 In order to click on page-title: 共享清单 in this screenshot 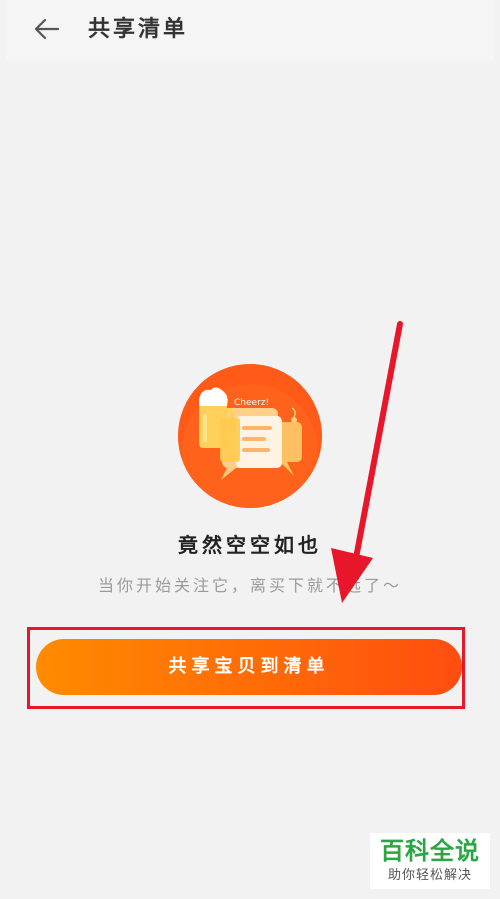, I will do `click(138, 29)`.